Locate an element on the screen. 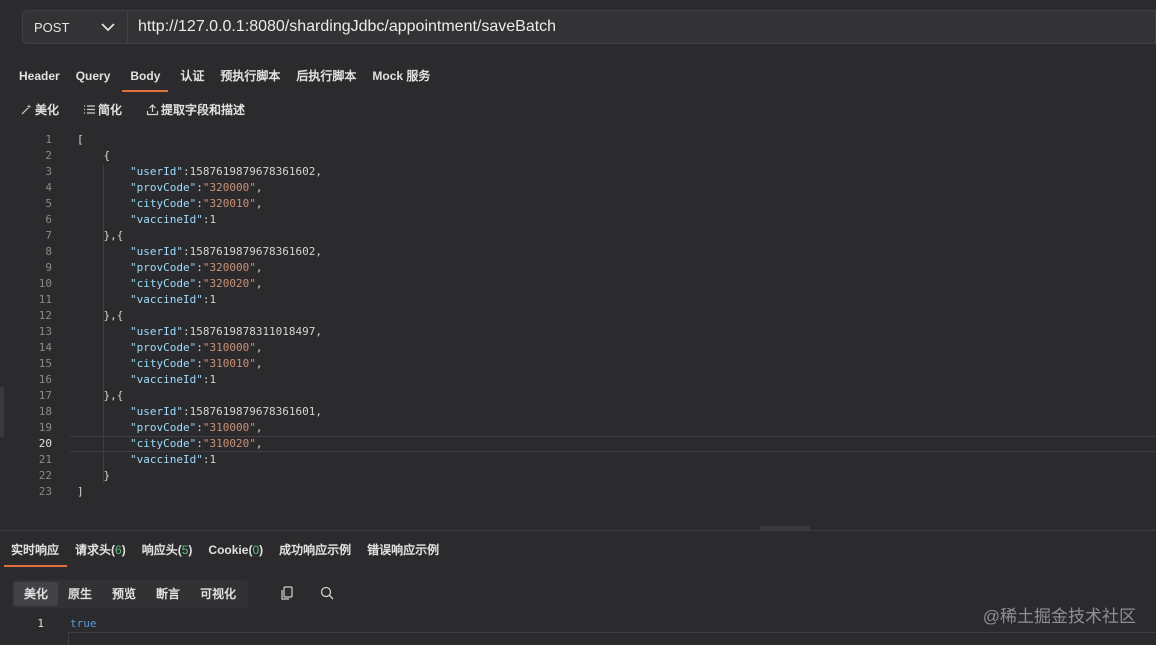 The width and height of the screenshot is (1156, 645). tab-4: 预执行脚本 is located at coordinates (250, 76).